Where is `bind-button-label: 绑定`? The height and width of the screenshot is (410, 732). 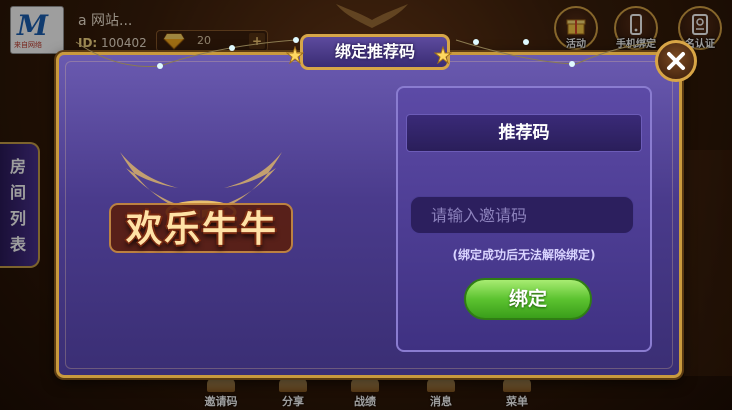
bind-button-label: 绑定 is located at coordinates (527, 299).